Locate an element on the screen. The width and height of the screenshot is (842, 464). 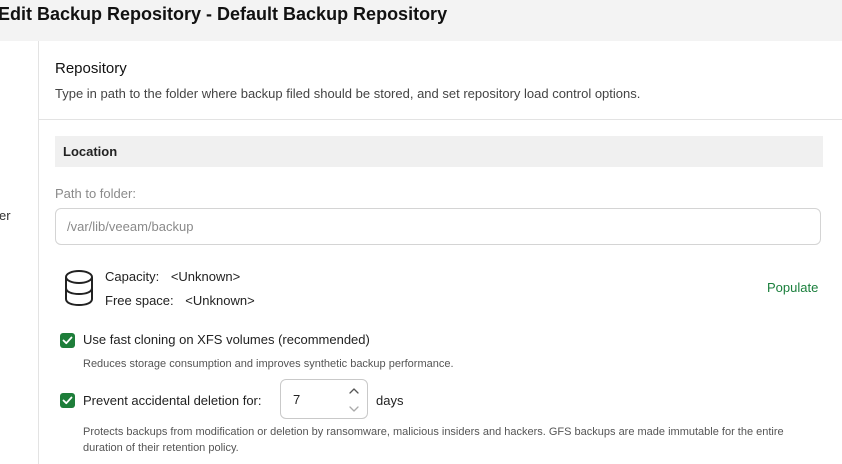
free-space-row: Free space: <Unknown> is located at coordinates (180, 300).